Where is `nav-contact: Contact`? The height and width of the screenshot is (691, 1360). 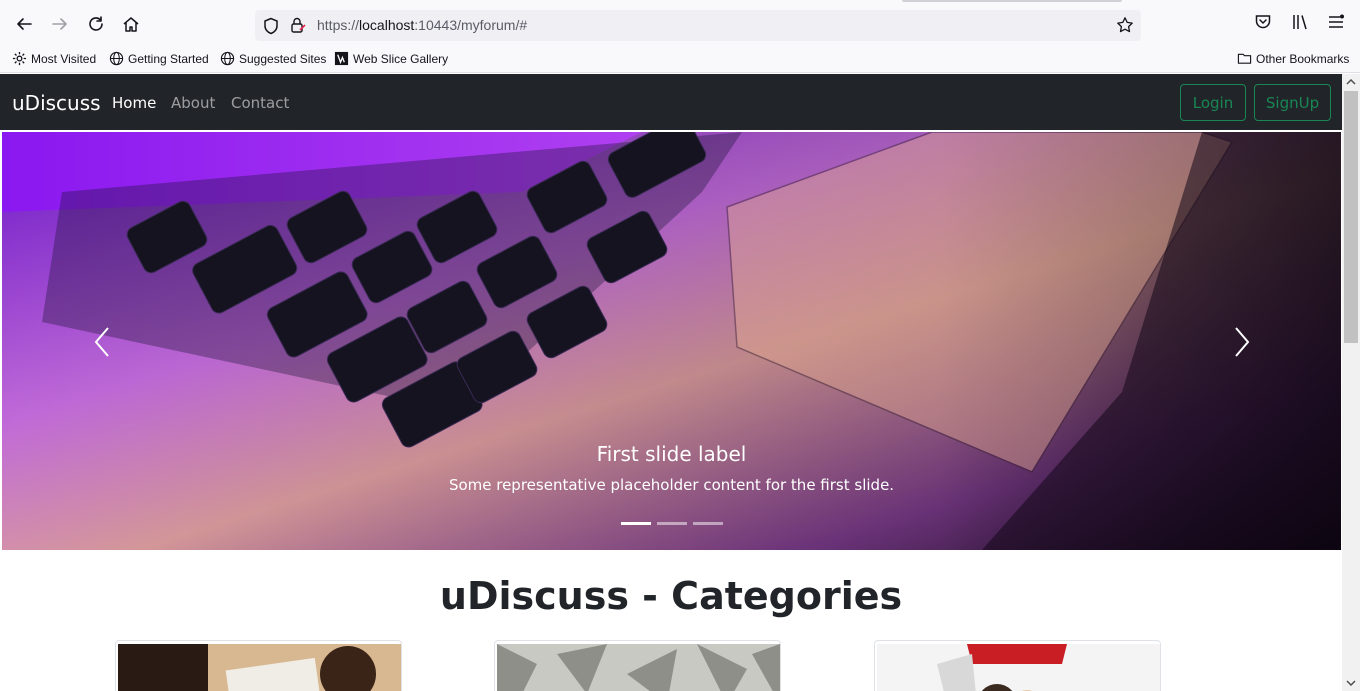 nav-contact: Contact is located at coordinates (260, 103).